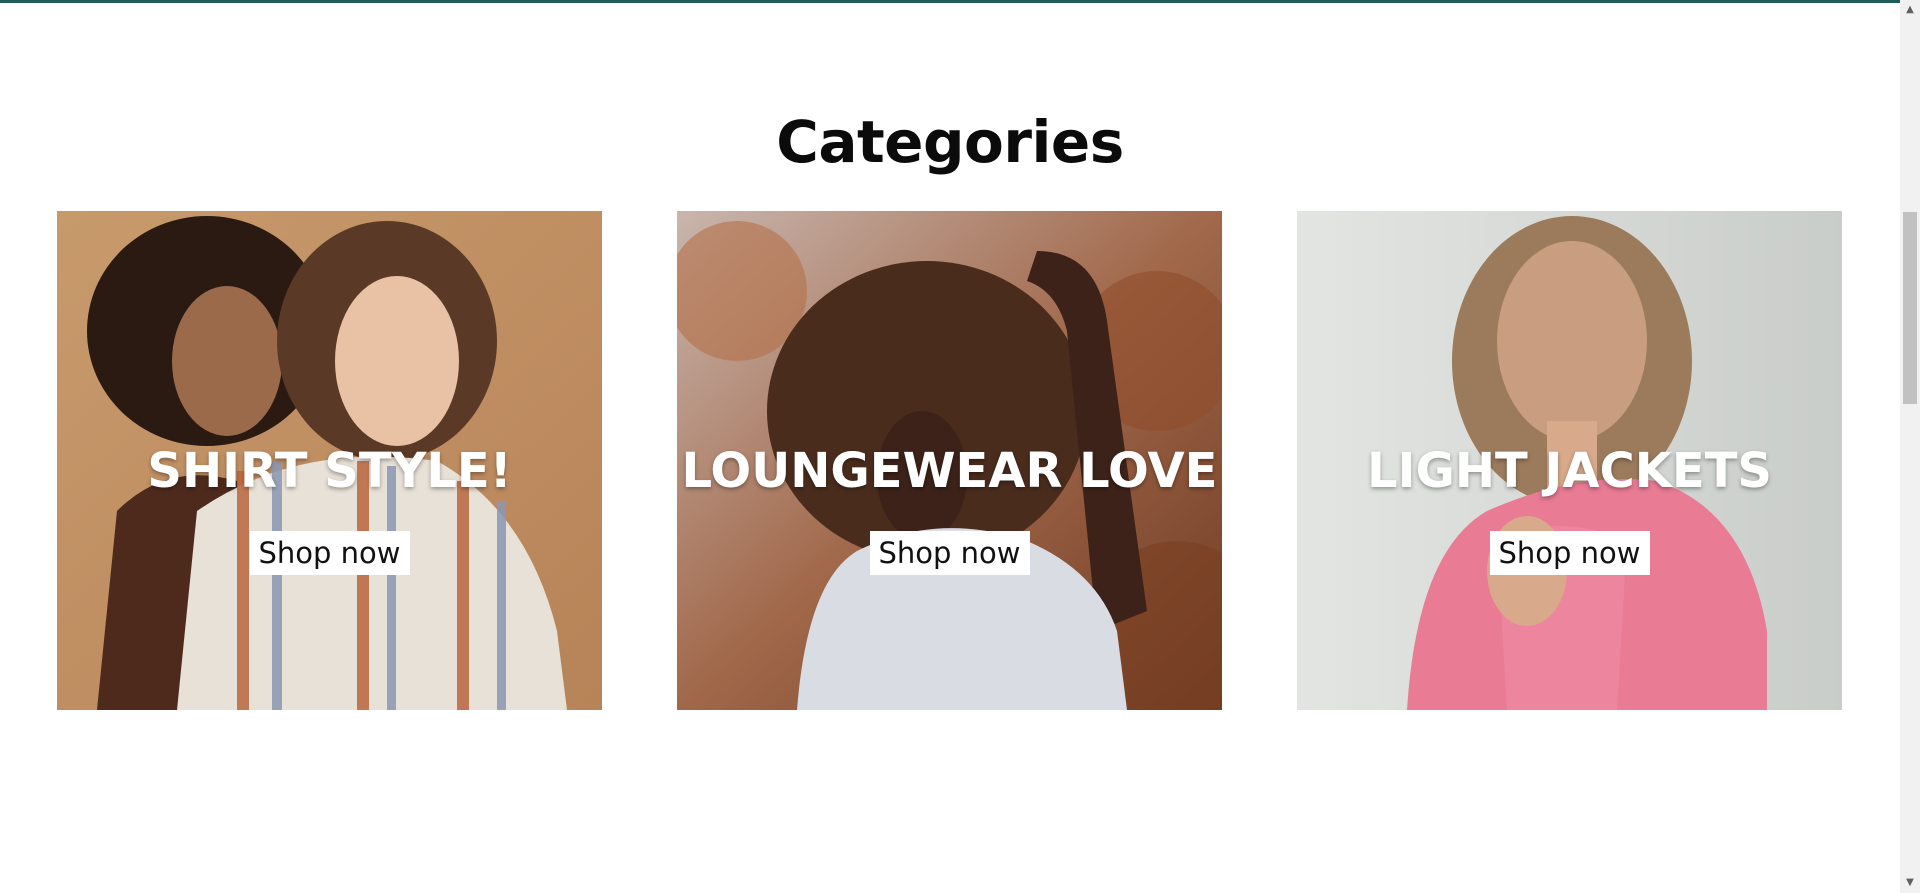 The height and width of the screenshot is (893, 1920). I want to click on scroll-down-arrow-icon: ▼, so click(1910, 883).